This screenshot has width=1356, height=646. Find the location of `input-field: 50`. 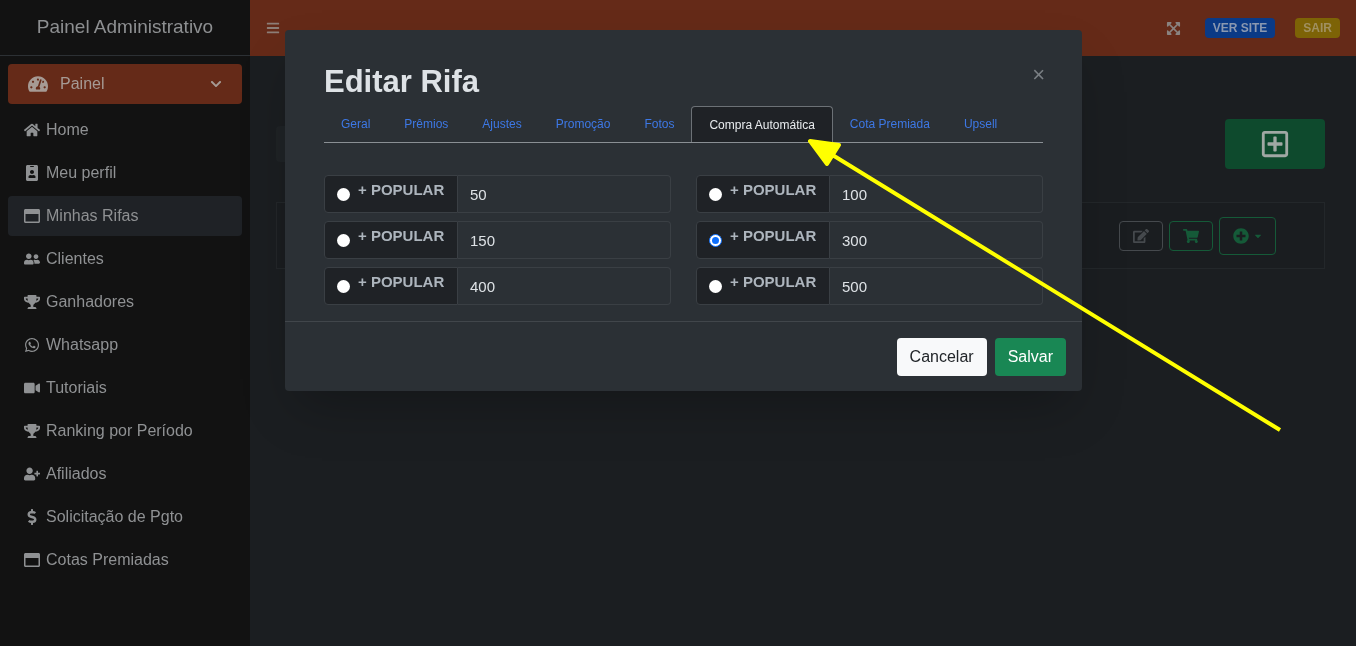

input-field: 50 is located at coordinates (564, 194).